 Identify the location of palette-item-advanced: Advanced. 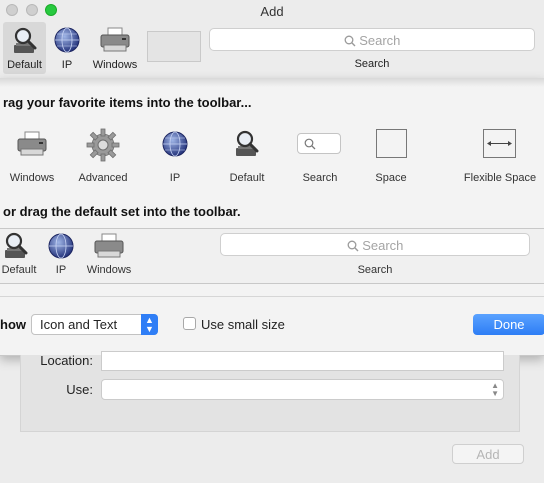
(103, 155).